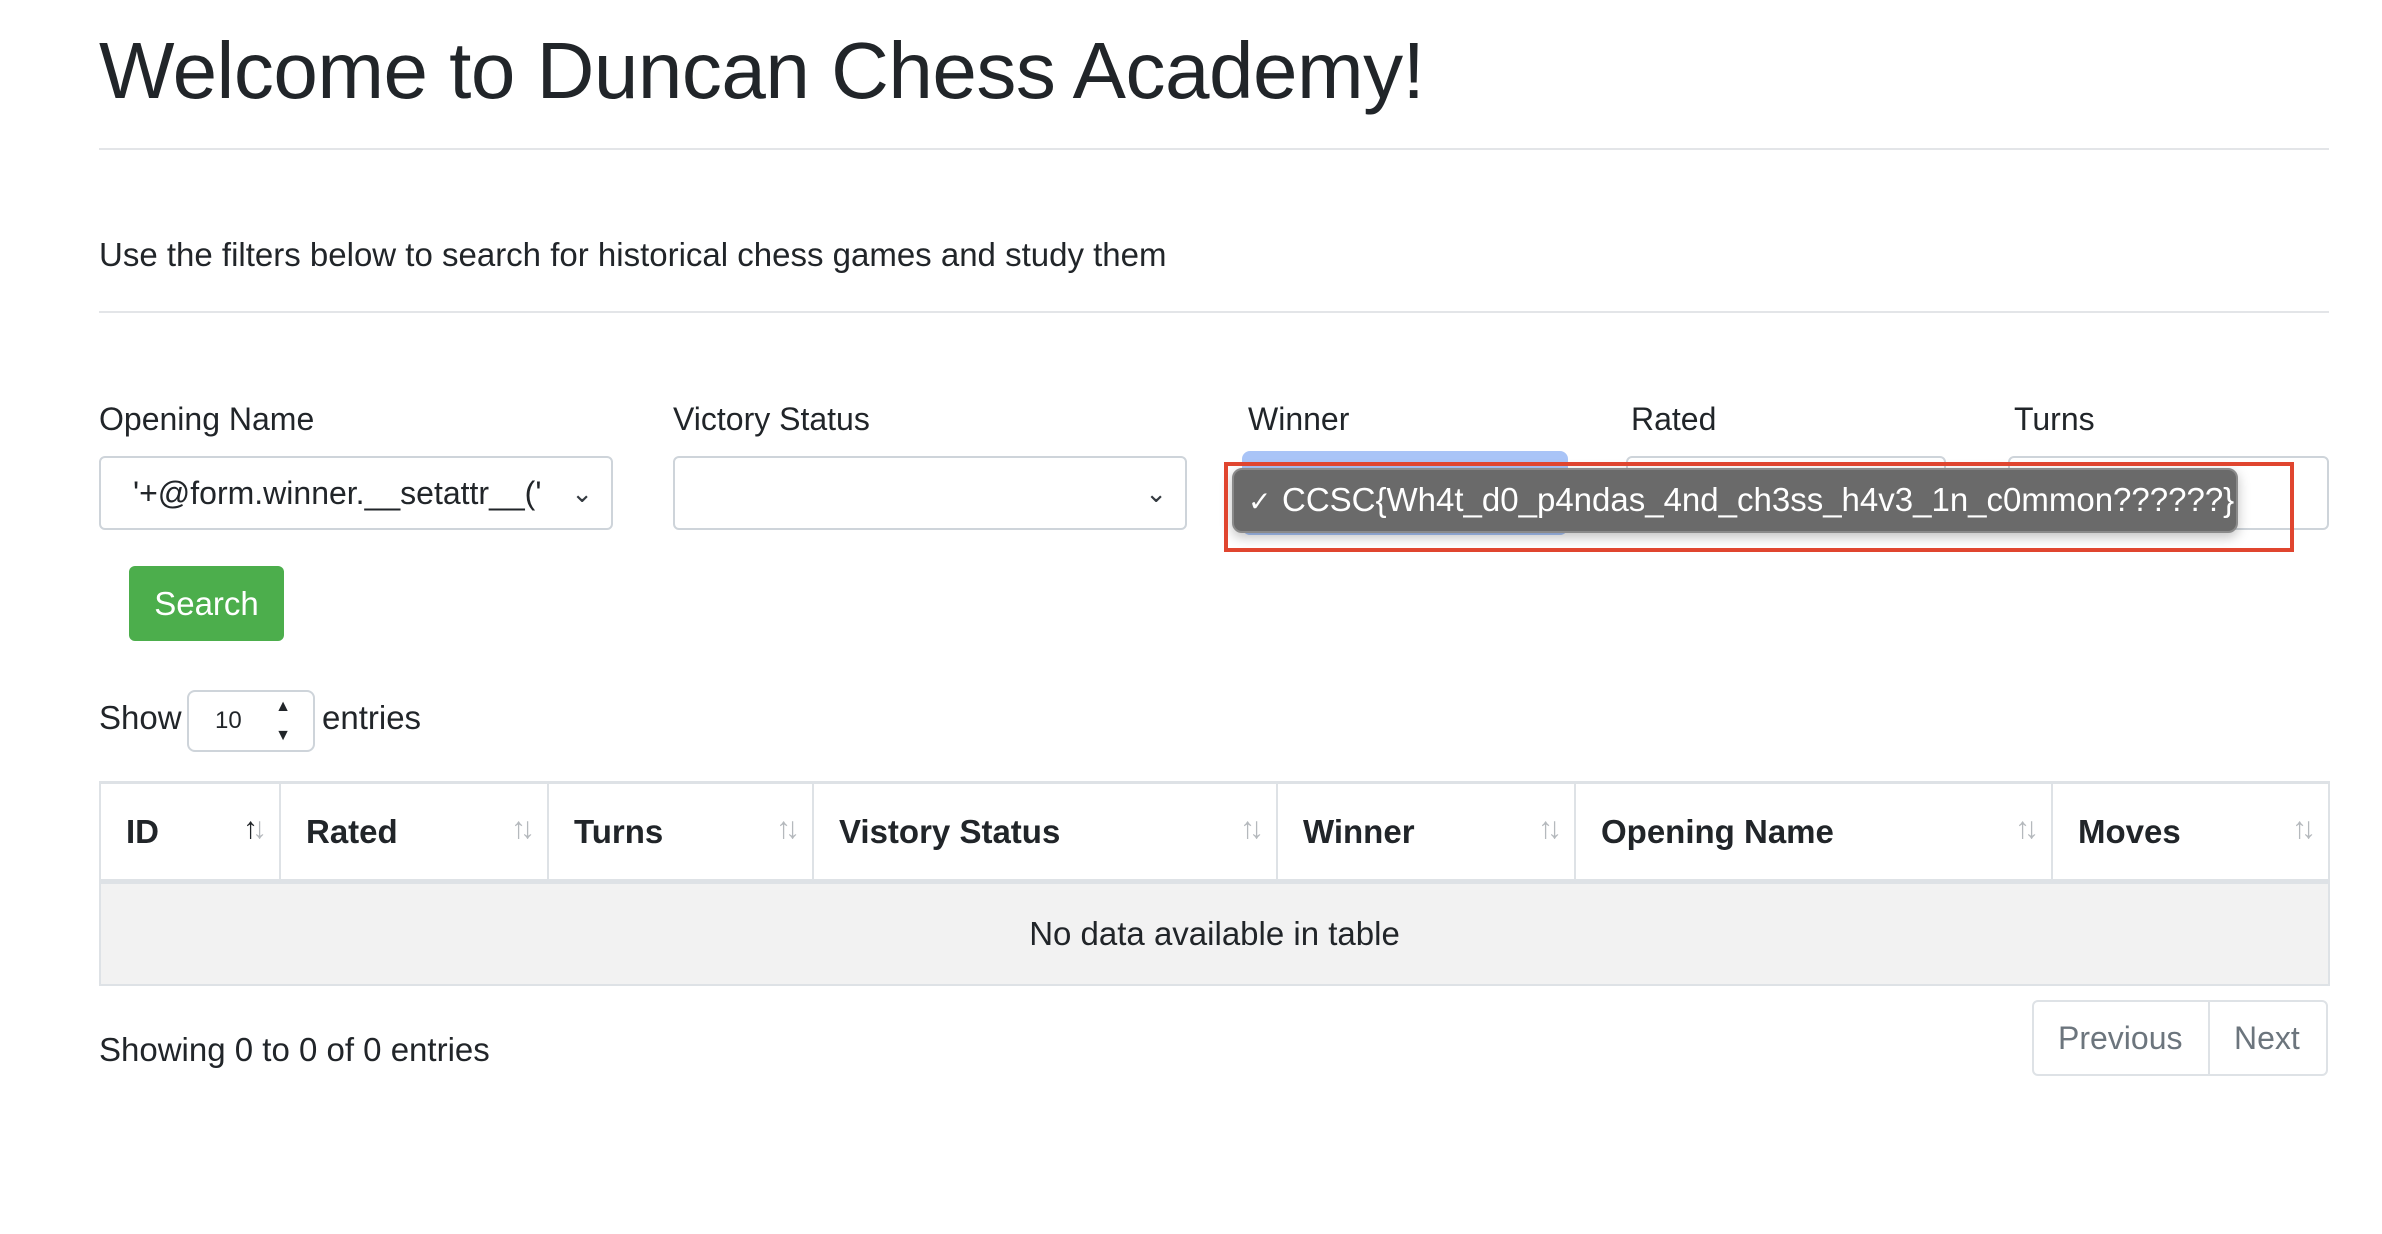 This screenshot has width=2382, height=1234. I want to click on victory-status-select: ⌄, so click(930, 493).